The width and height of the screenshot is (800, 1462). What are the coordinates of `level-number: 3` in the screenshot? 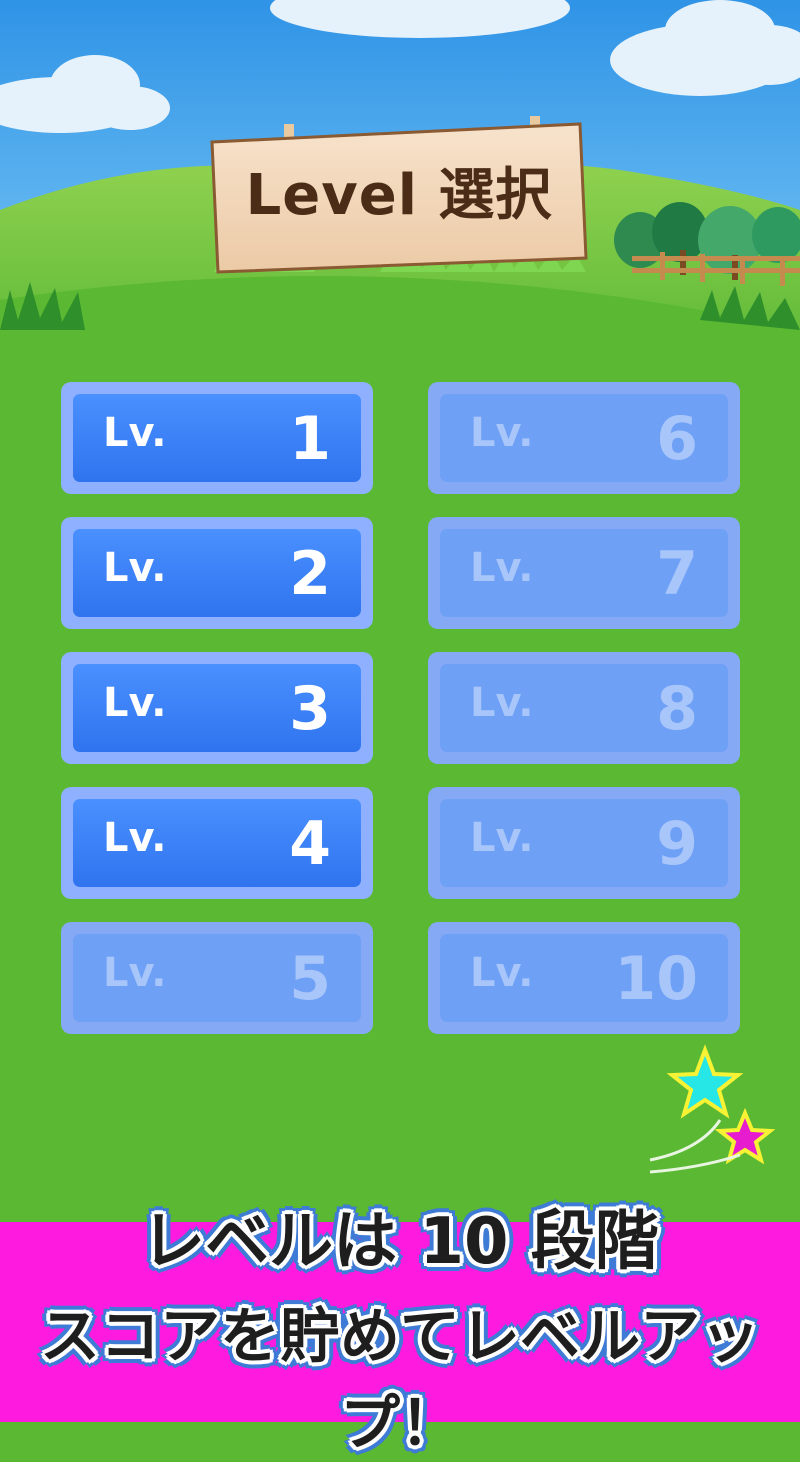 It's located at (310, 709).